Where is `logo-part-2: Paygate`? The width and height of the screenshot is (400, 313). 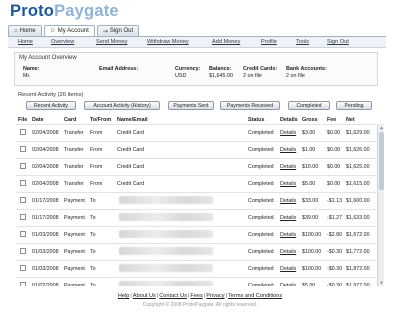
logo-part-2: Paygate is located at coordinates (86, 11).